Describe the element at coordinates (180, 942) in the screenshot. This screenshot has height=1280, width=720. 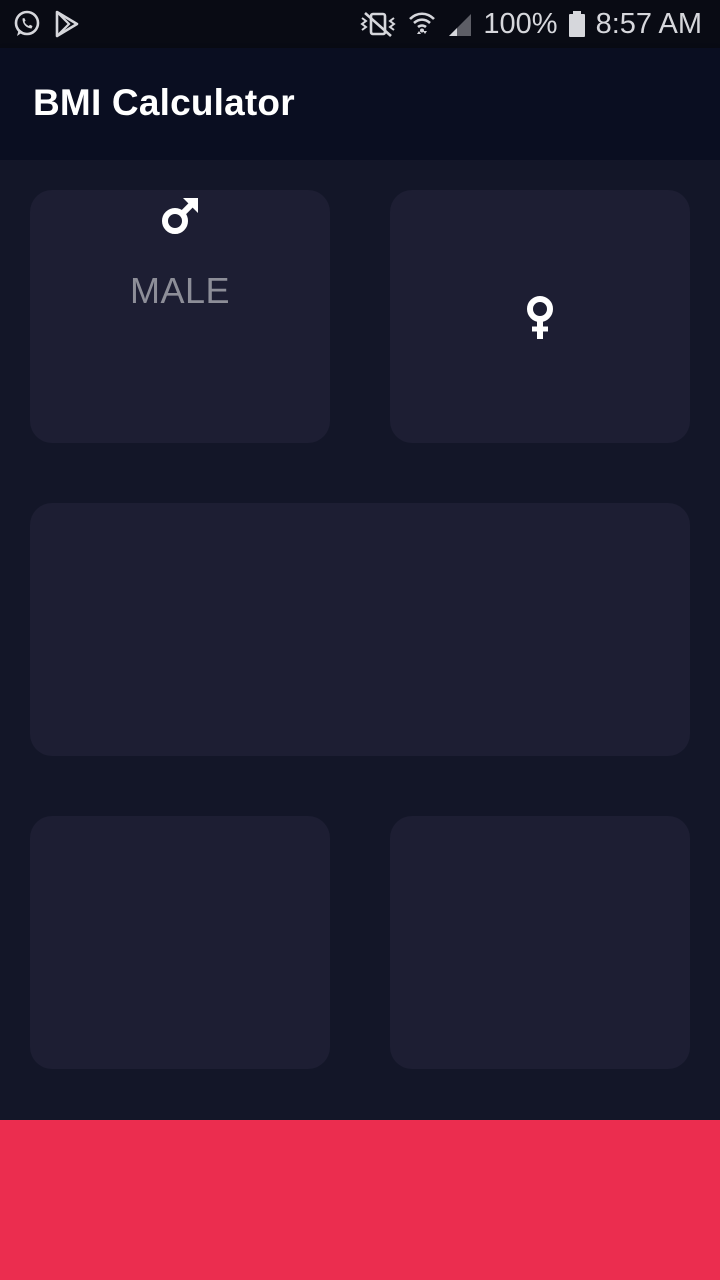
I see `weight-card` at that location.